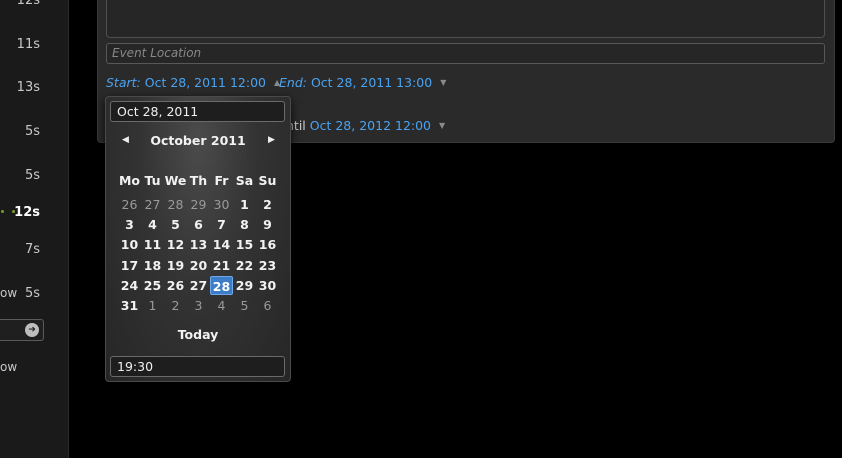  What do you see at coordinates (175, 204) in the screenshot?
I see `calendar-day: 28` at bounding box center [175, 204].